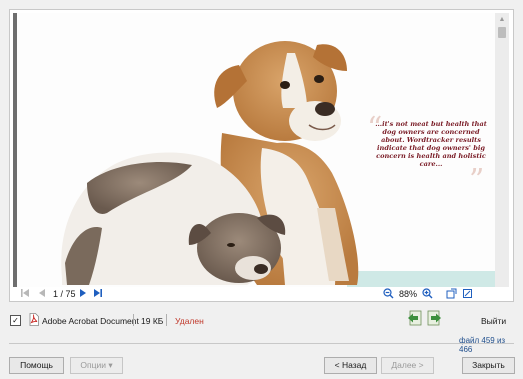  I want to click on previous-page-icon, so click(42, 294).